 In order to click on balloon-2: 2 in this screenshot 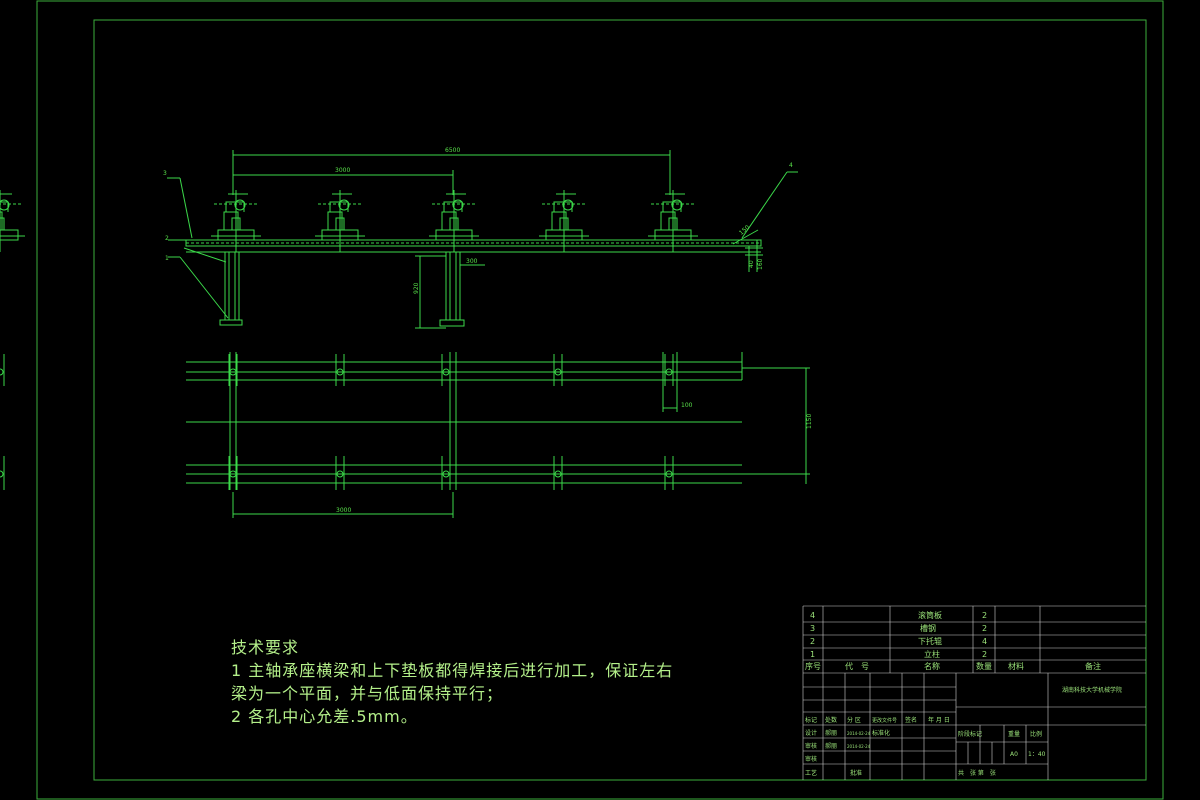, I will do `click(167, 238)`.